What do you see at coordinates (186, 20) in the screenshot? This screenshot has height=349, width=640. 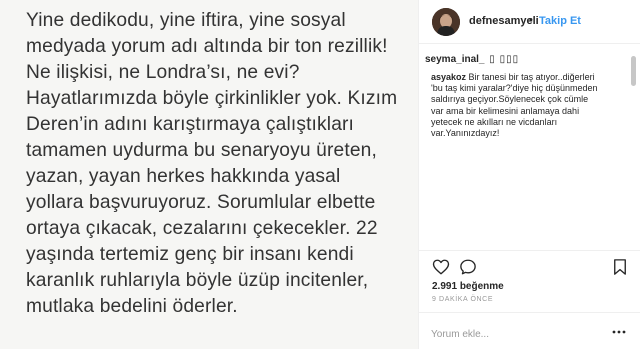 I see `image-text-line: Yine dedikodu, yine iftira, yine sosyal` at bounding box center [186, 20].